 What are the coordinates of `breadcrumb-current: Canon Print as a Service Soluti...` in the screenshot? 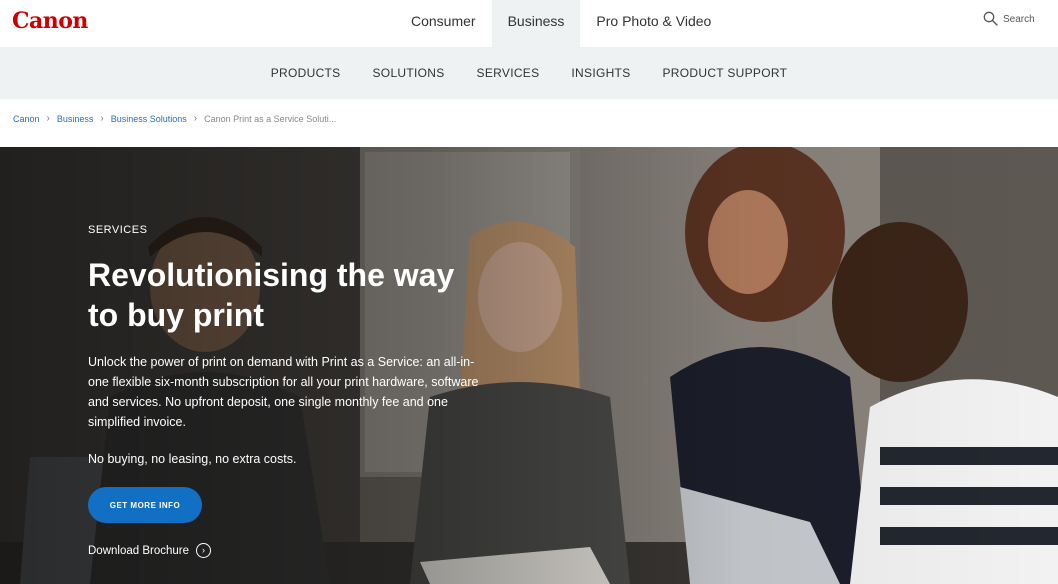 It's located at (270, 118).